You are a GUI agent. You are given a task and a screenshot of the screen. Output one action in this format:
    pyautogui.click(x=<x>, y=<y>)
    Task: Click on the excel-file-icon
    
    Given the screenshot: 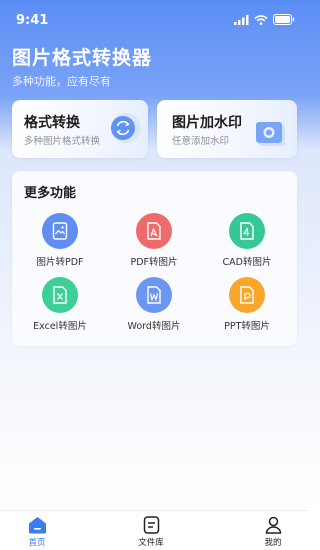 What is the action you would take?
    pyautogui.click(x=60, y=295)
    